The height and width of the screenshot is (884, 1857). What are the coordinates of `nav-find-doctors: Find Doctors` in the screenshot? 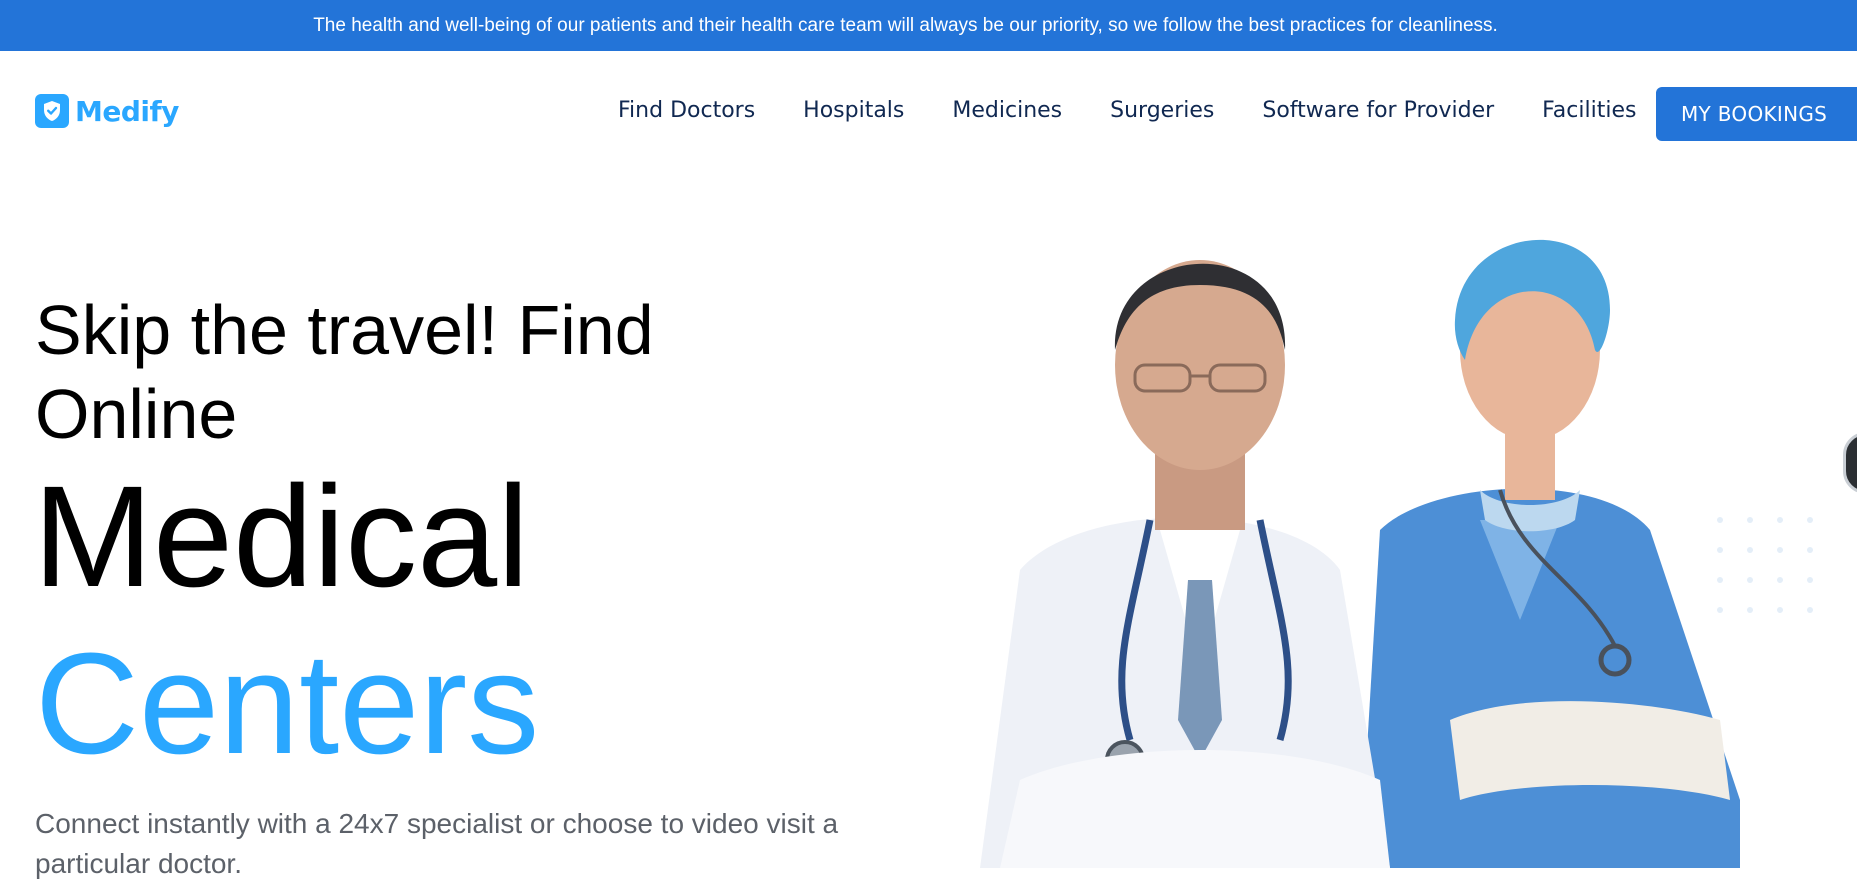 It's located at (686, 110).